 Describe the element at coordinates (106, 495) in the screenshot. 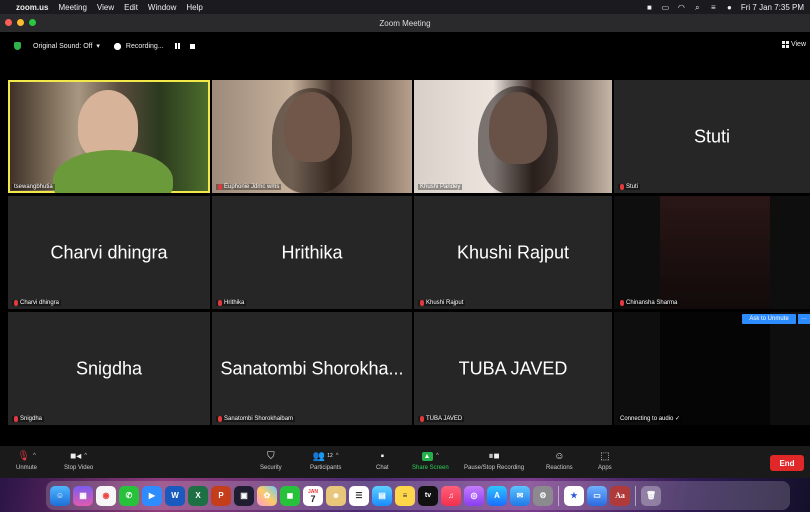

I see `chrome-icon: ◉` at that location.